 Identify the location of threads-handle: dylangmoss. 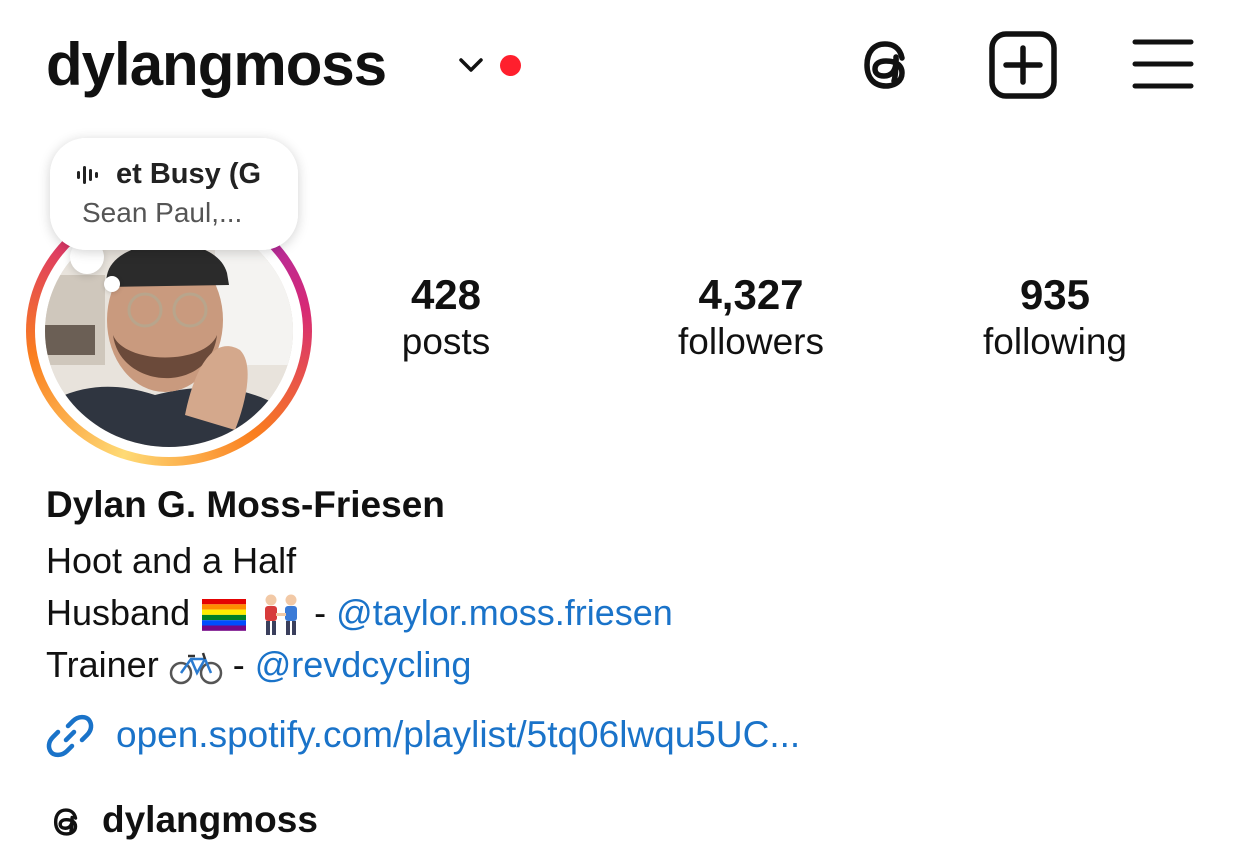
(210, 819).